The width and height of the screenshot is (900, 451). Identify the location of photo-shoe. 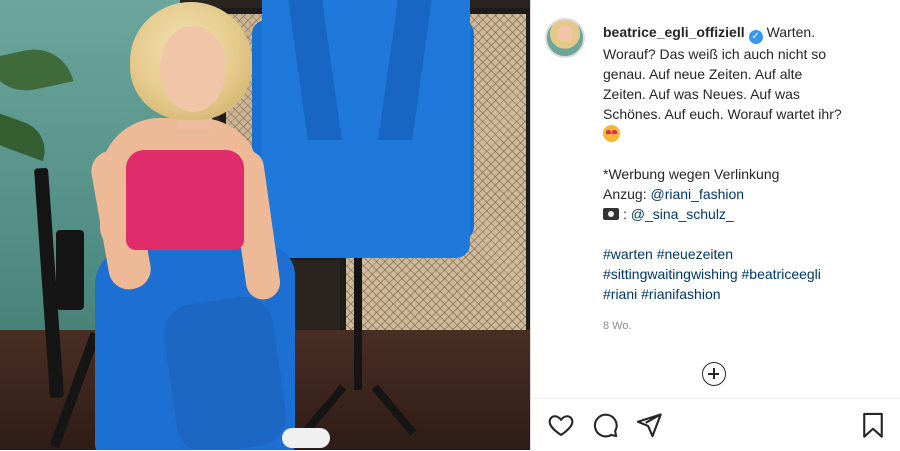
(306, 438).